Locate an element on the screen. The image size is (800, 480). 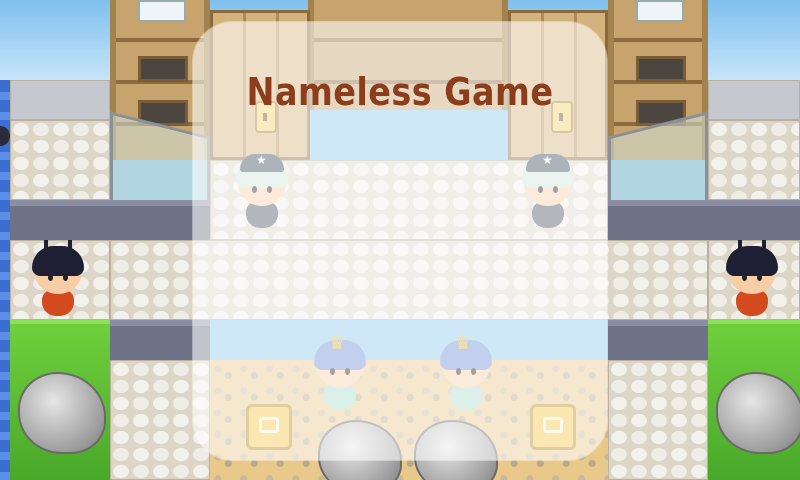
stone-wall-top-left is located at coordinates (60, 100).